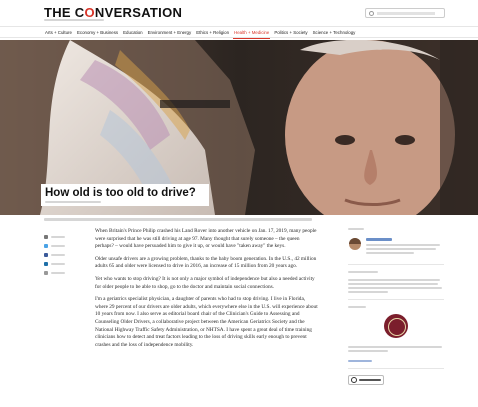 The image size is (478, 407). Describe the element at coordinates (73, 202) in the screenshot. I see `article-date` at that location.